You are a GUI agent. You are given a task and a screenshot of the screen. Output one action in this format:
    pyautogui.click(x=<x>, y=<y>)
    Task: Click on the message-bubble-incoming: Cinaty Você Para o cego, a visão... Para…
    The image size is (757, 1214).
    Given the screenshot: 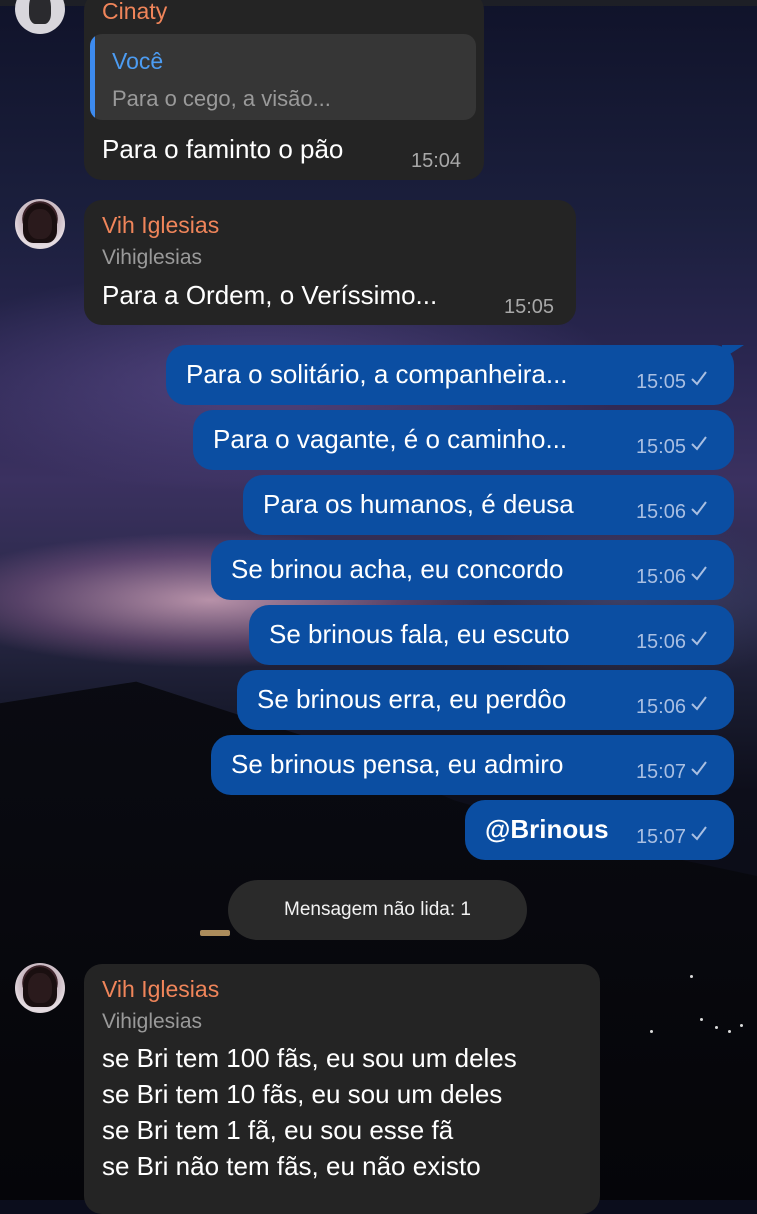 What is the action you would take?
    pyautogui.click(x=284, y=90)
    